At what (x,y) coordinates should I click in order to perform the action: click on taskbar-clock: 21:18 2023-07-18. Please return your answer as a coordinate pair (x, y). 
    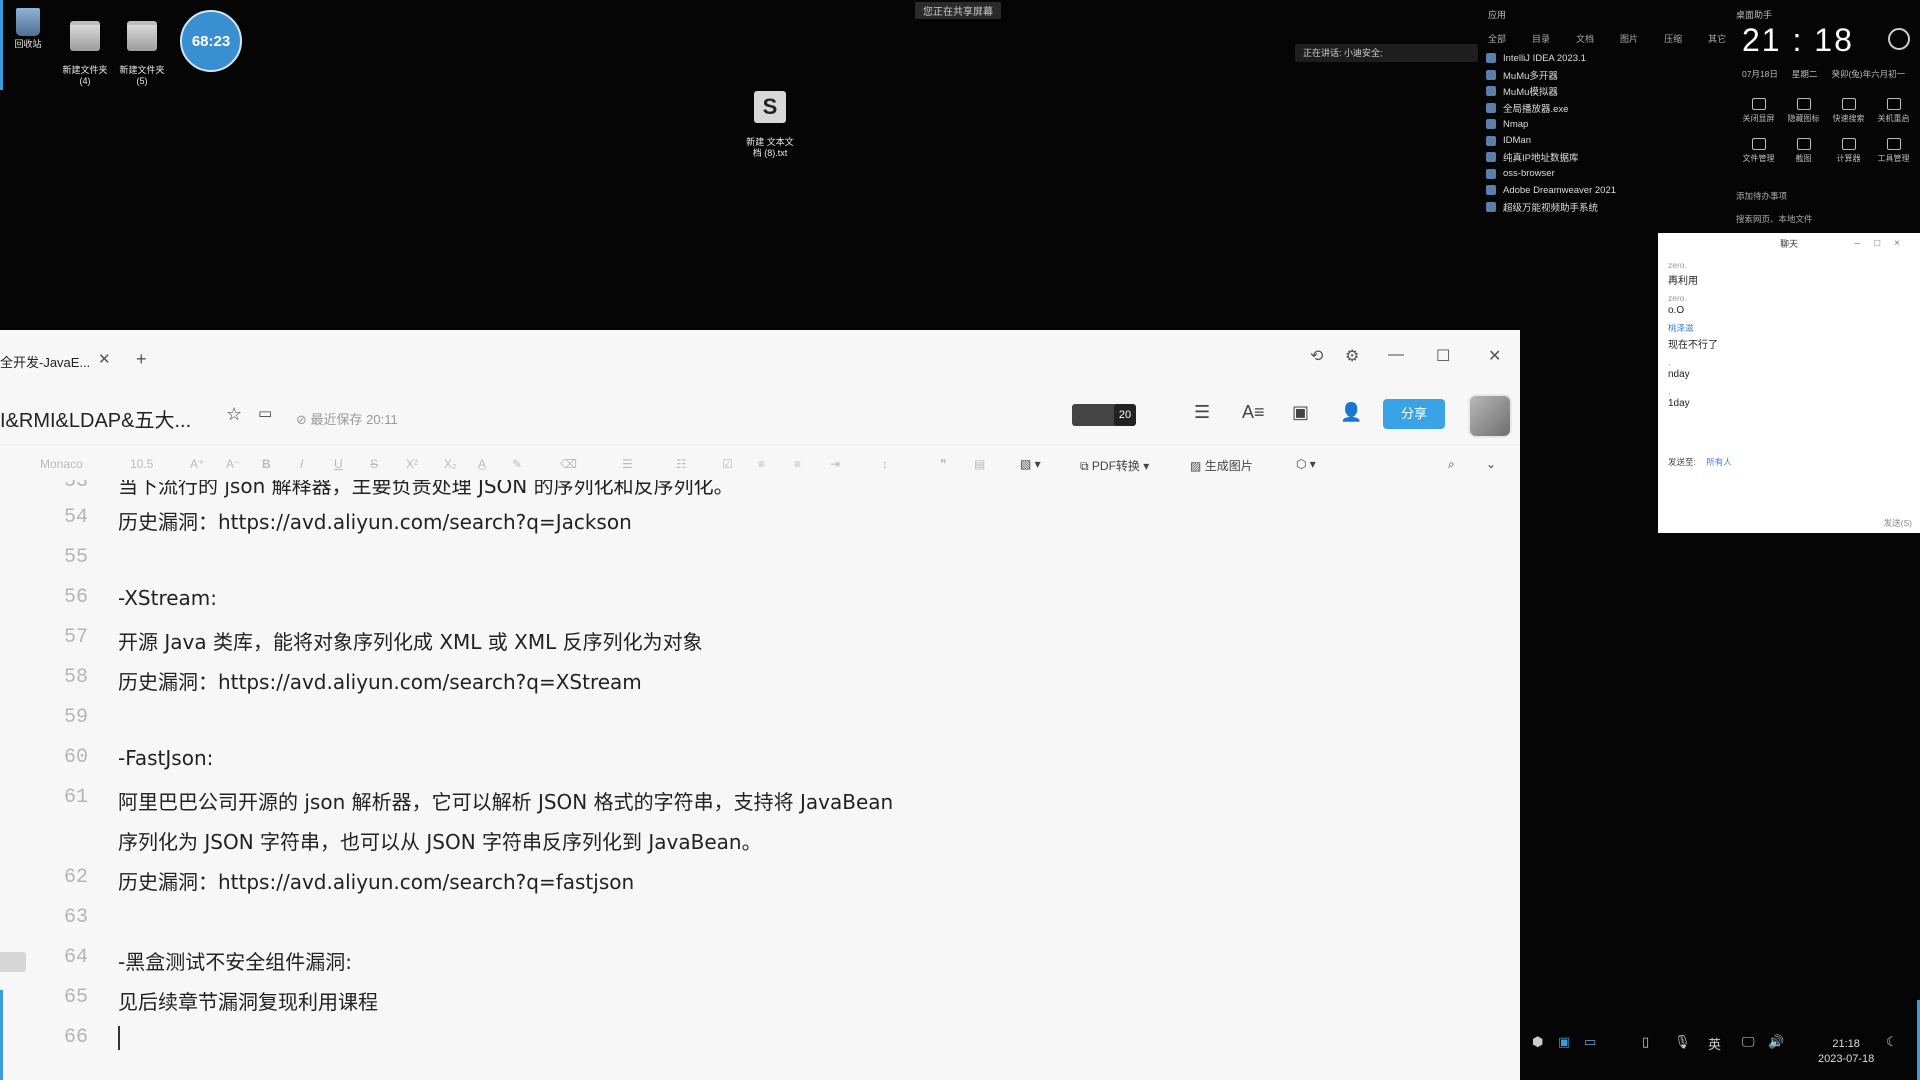
    Looking at the image, I should click on (1846, 1052).